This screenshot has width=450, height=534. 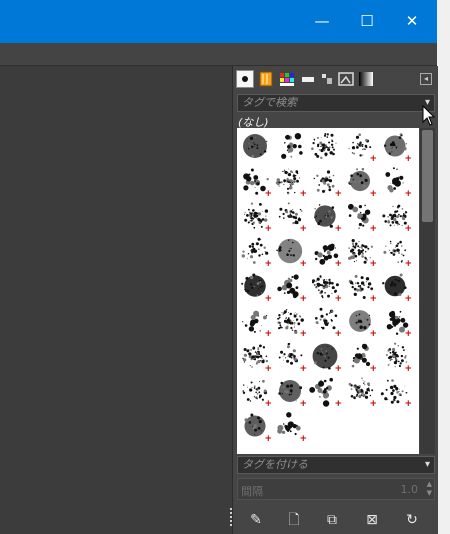 I want to click on gradient-icon, so click(x=366, y=79).